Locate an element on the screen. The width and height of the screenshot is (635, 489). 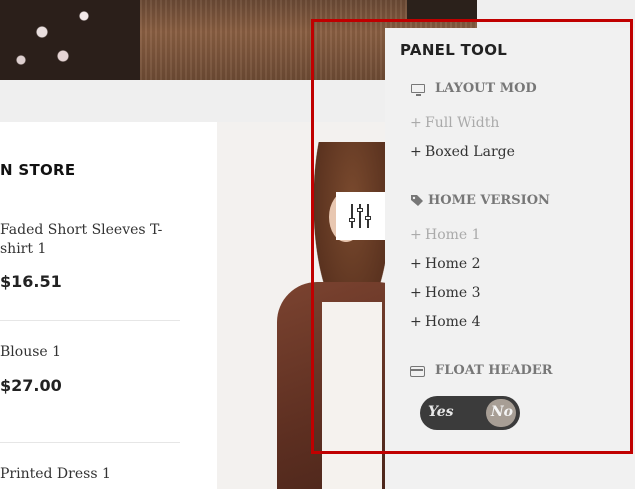
float-header-heading: FLOAT HEADER is located at coordinates (494, 370).